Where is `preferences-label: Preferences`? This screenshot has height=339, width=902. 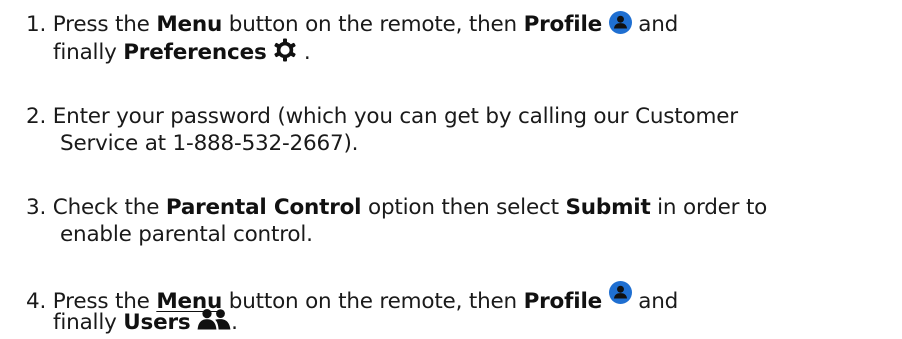 preferences-label: Preferences is located at coordinates (195, 52).